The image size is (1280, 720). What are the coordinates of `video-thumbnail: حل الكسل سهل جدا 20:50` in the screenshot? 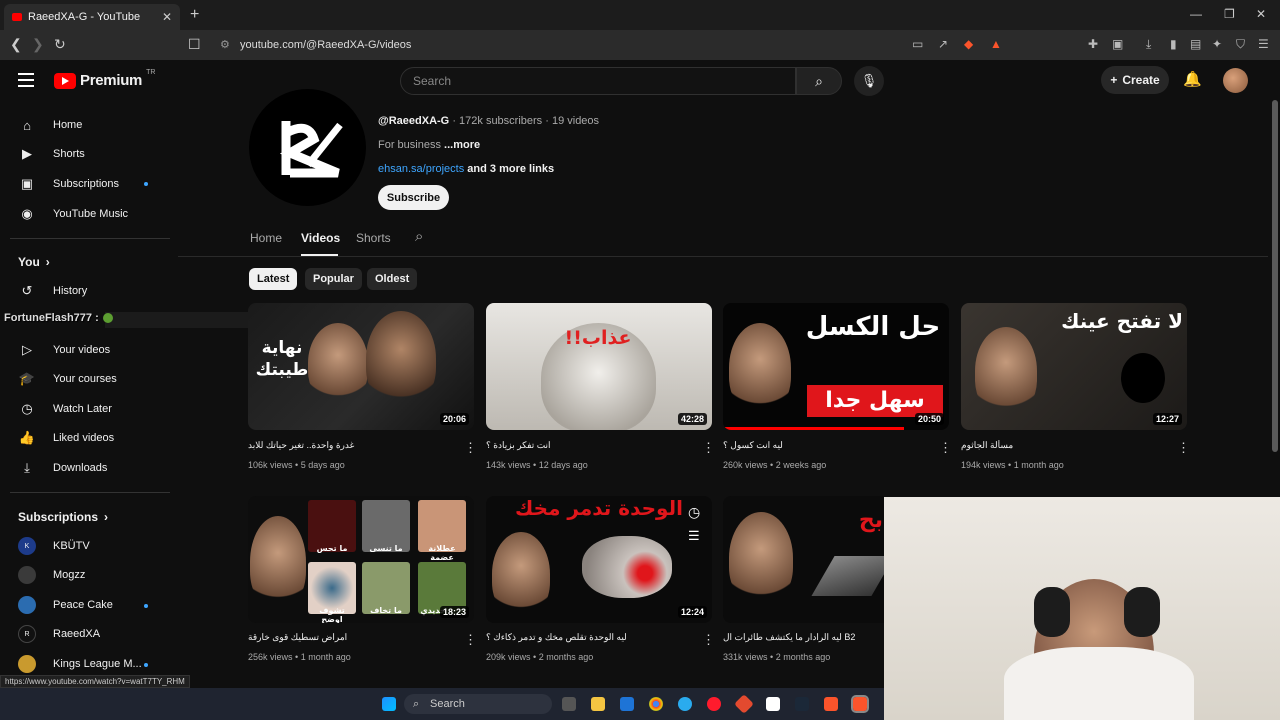 It's located at (836, 366).